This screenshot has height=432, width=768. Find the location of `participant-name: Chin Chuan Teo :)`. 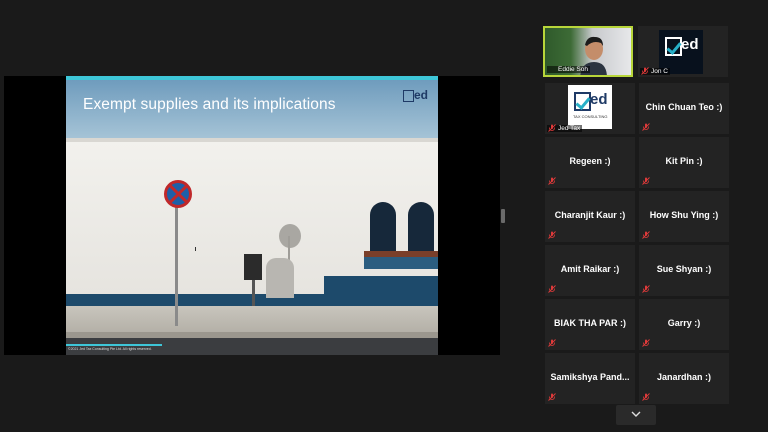

participant-name: Chin Chuan Teo :) is located at coordinates (684, 107).